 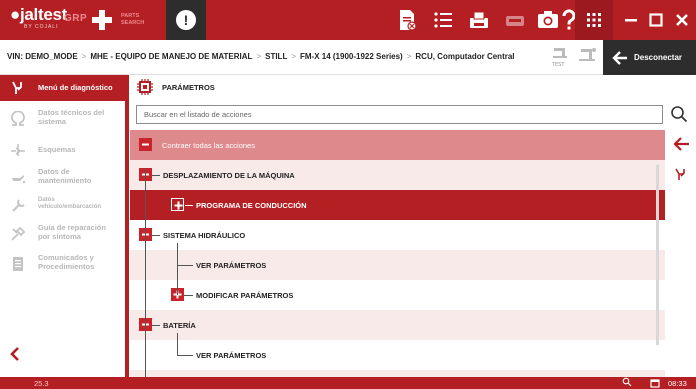 What do you see at coordinates (41, 383) in the screenshot?
I see `version-label: 25.3` at bounding box center [41, 383].